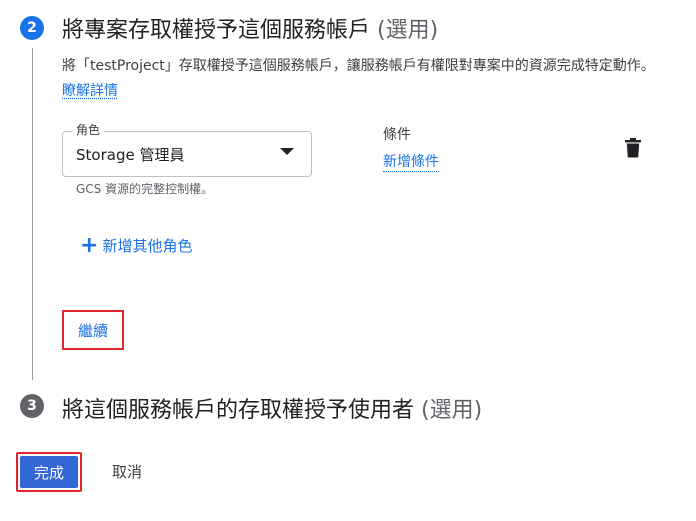  Describe the element at coordinates (130, 154) in the screenshot. I see `role-select-value: Storage 管理員` at that location.